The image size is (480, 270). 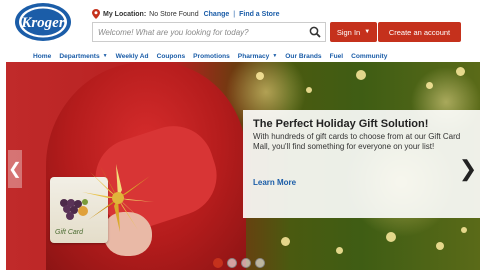 I want to click on carousel-dots, so click(x=239, y=263).